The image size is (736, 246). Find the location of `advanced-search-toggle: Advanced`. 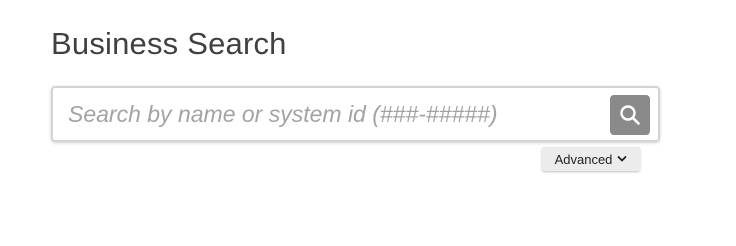

advanced-search-toggle: Advanced is located at coordinates (591, 159).